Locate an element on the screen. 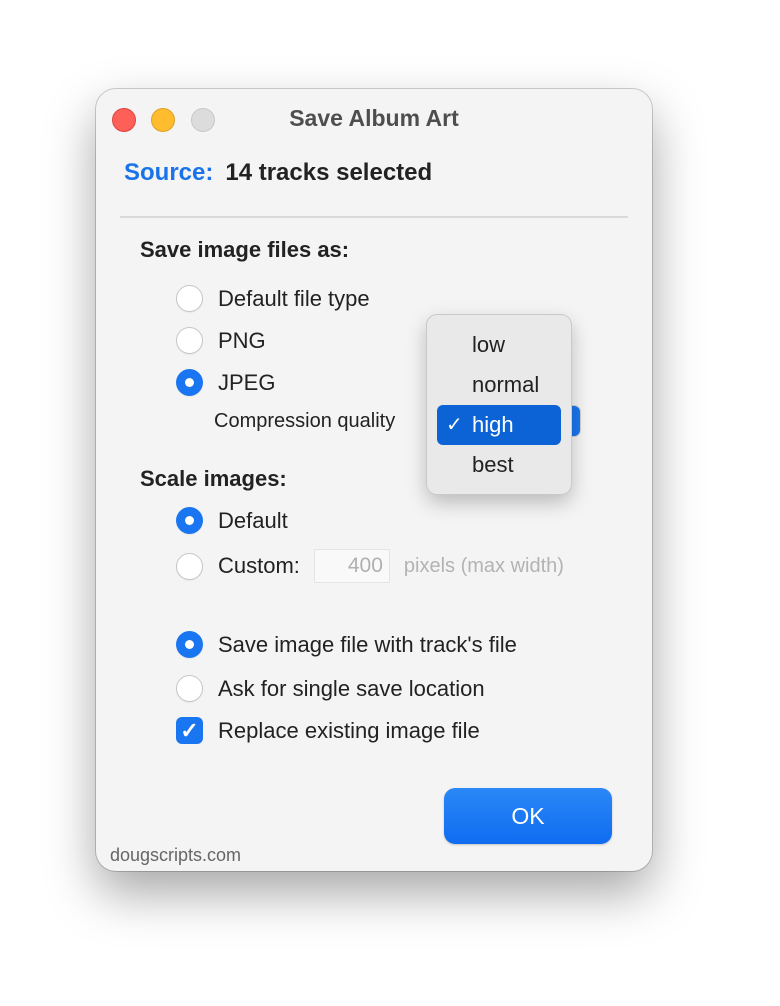  scale-heading: Scale images: is located at coordinates (213, 478).